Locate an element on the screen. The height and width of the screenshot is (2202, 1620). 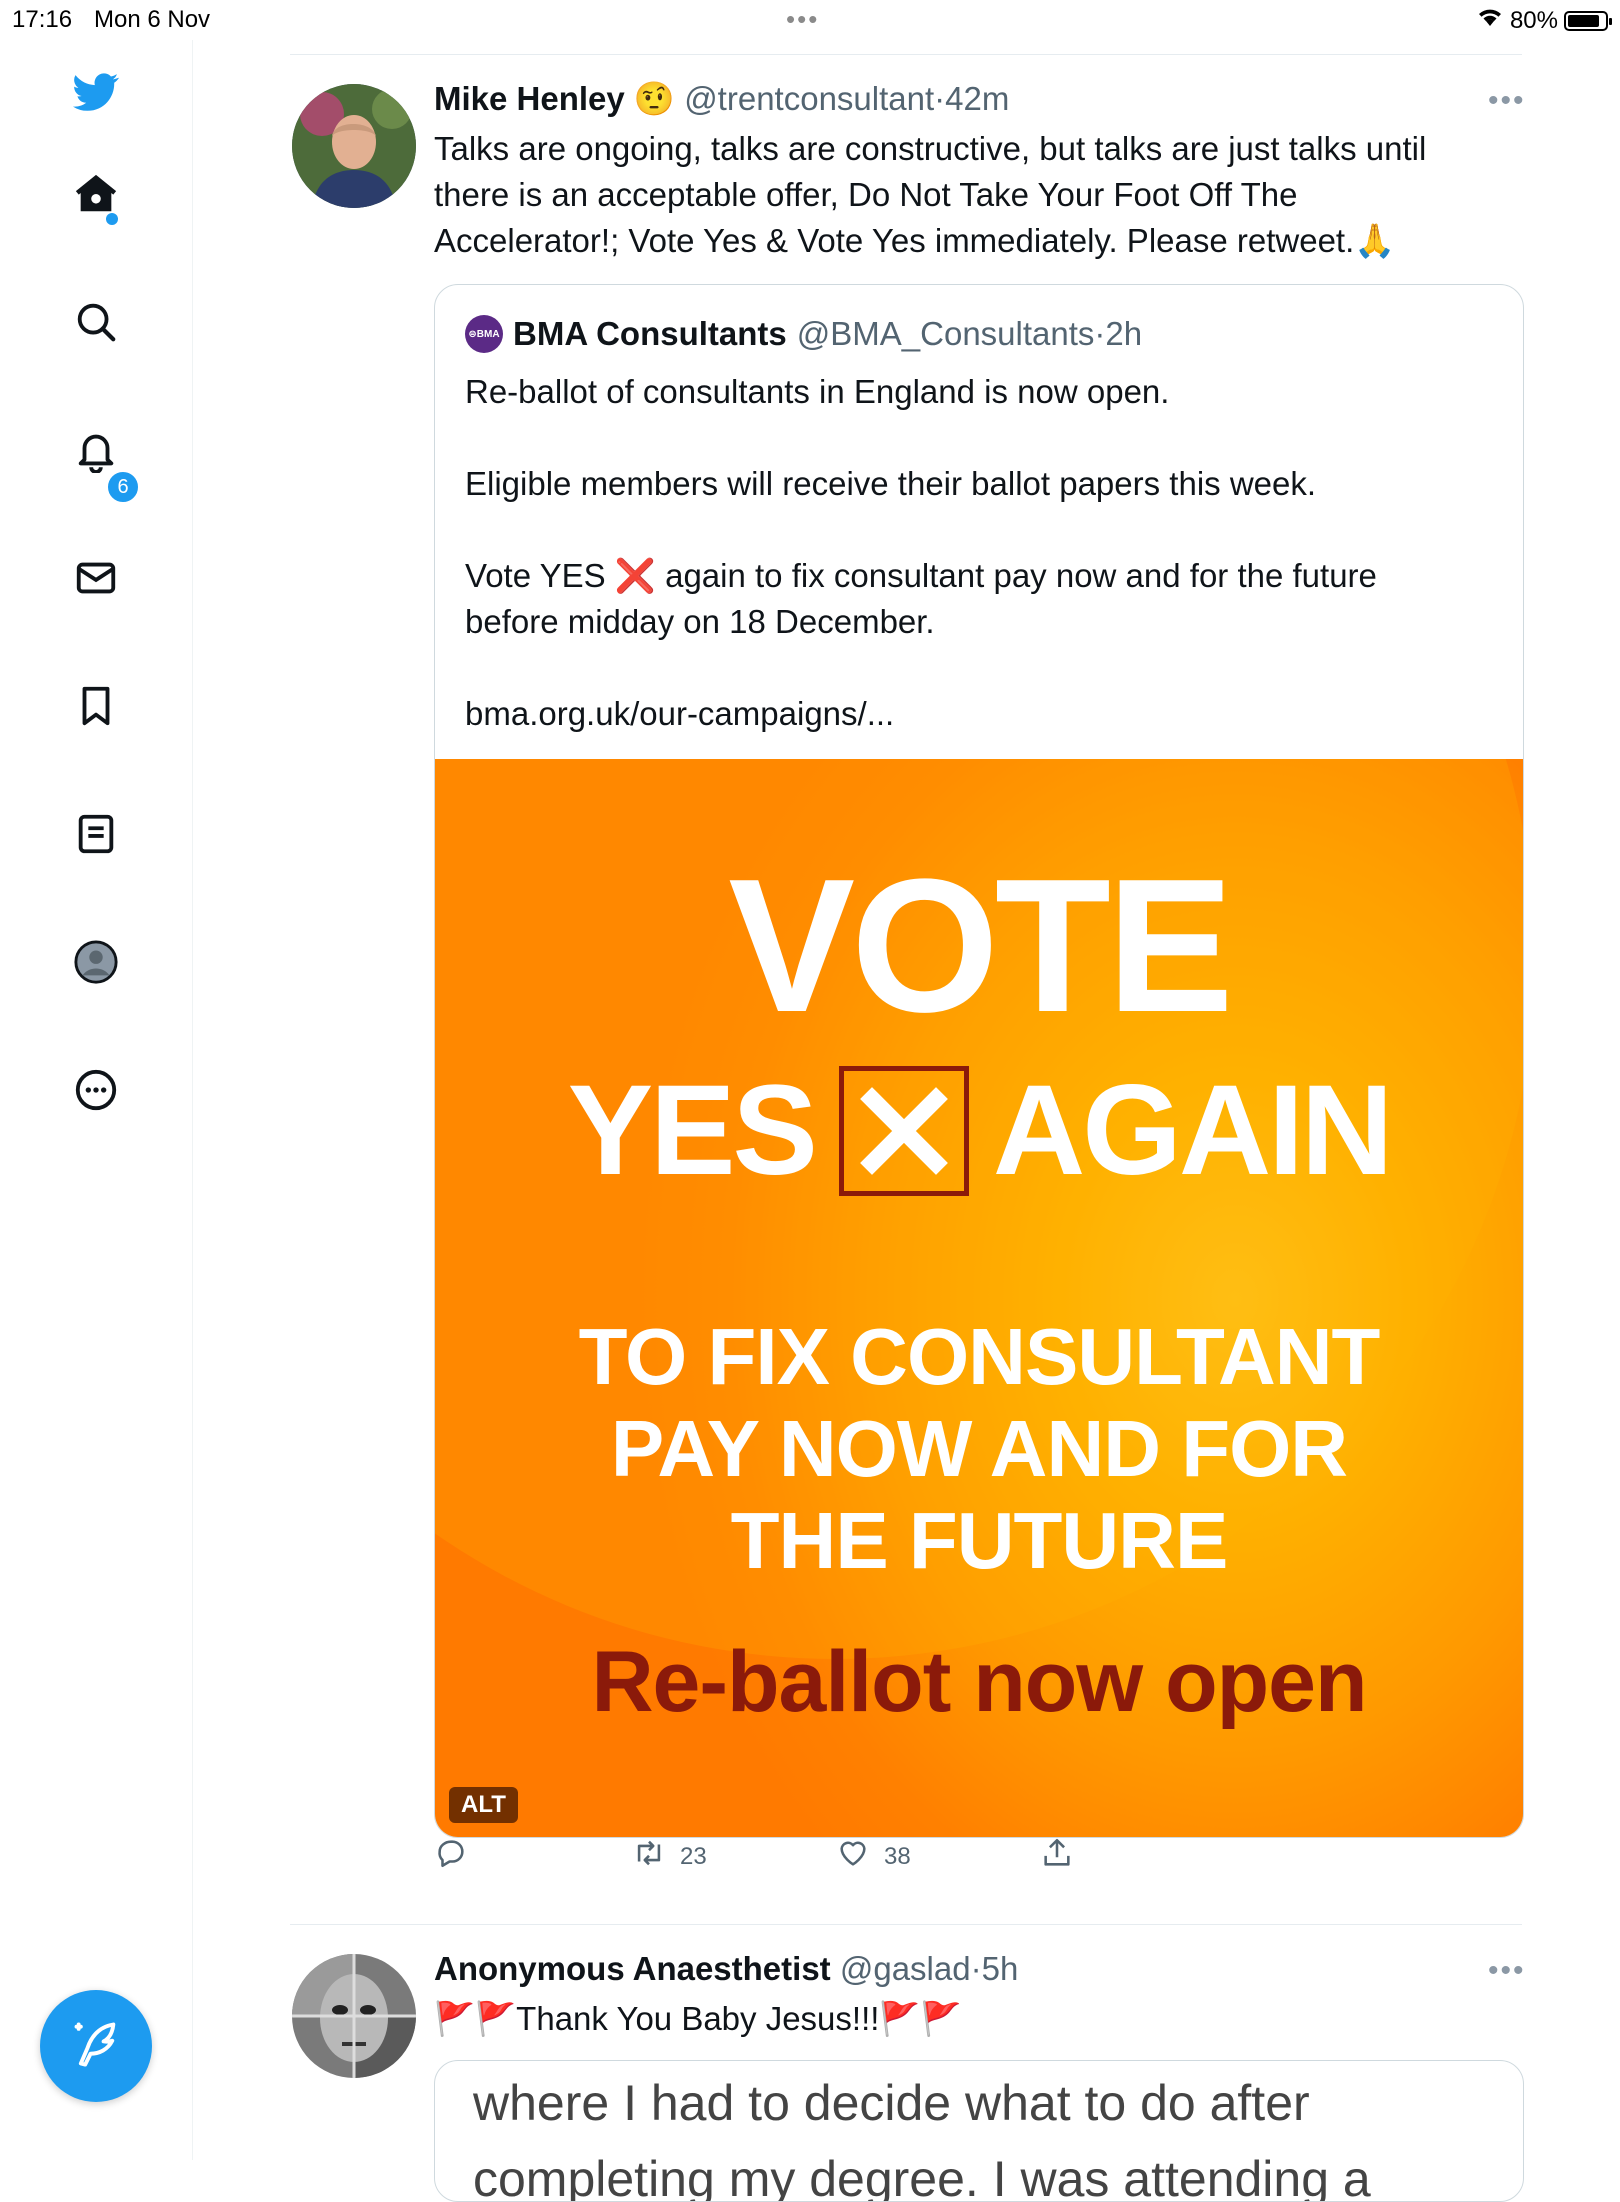
image-fix-line: TO FIX CONSULTANT is located at coordinates (979, 1356).